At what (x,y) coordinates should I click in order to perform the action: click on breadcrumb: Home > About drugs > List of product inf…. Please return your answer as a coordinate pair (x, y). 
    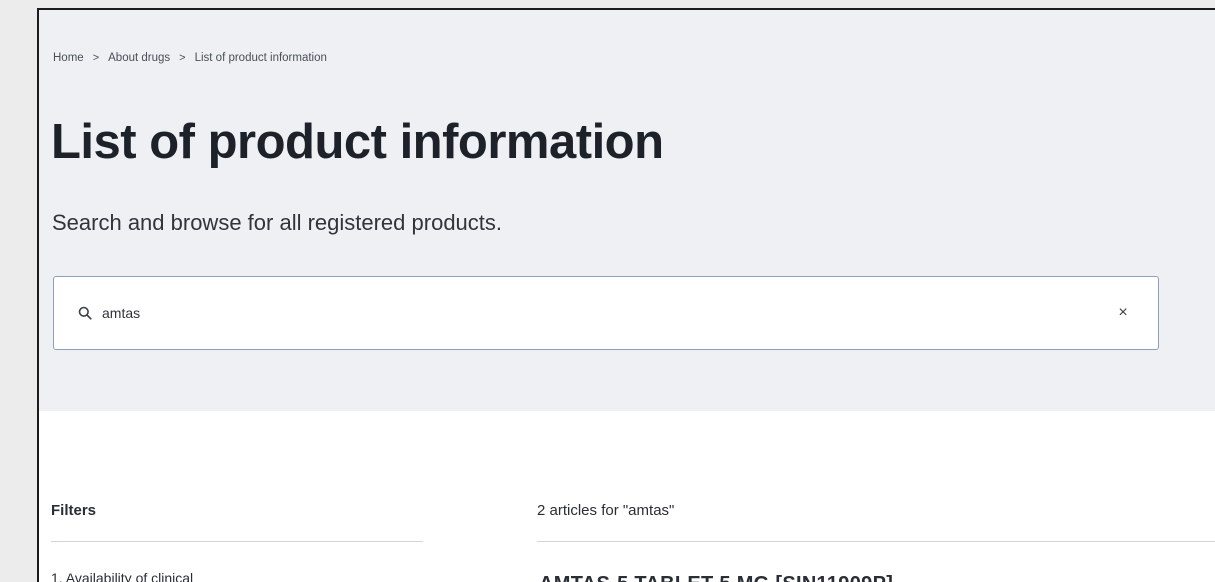
    Looking at the image, I should click on (190, 58).